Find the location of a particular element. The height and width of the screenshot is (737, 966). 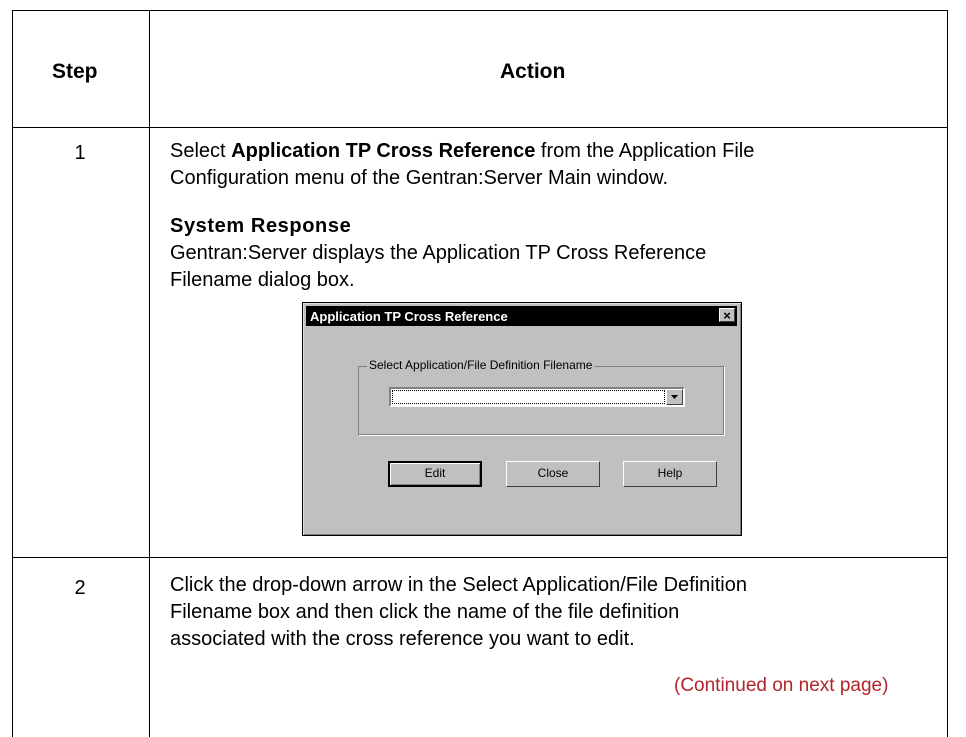

edit-button: Edit is located at coordinates (435, 474).